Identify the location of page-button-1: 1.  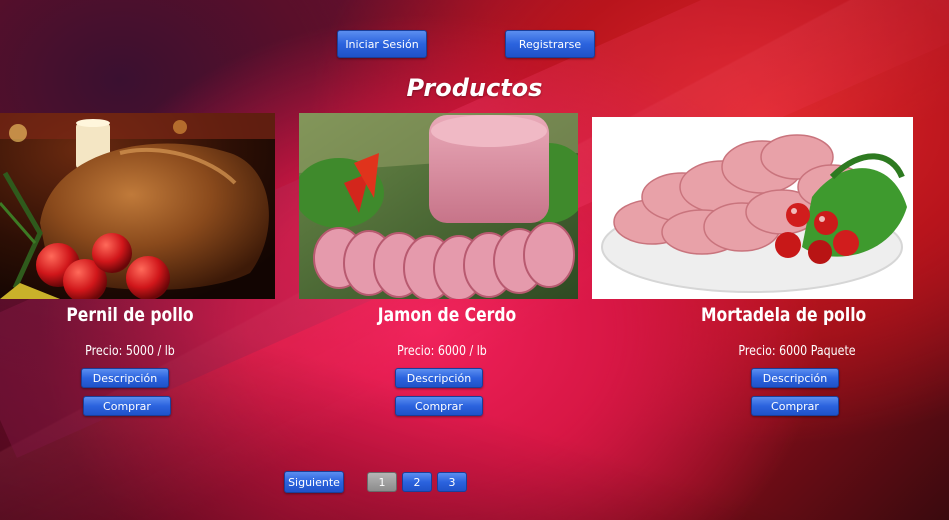
(382, 482).